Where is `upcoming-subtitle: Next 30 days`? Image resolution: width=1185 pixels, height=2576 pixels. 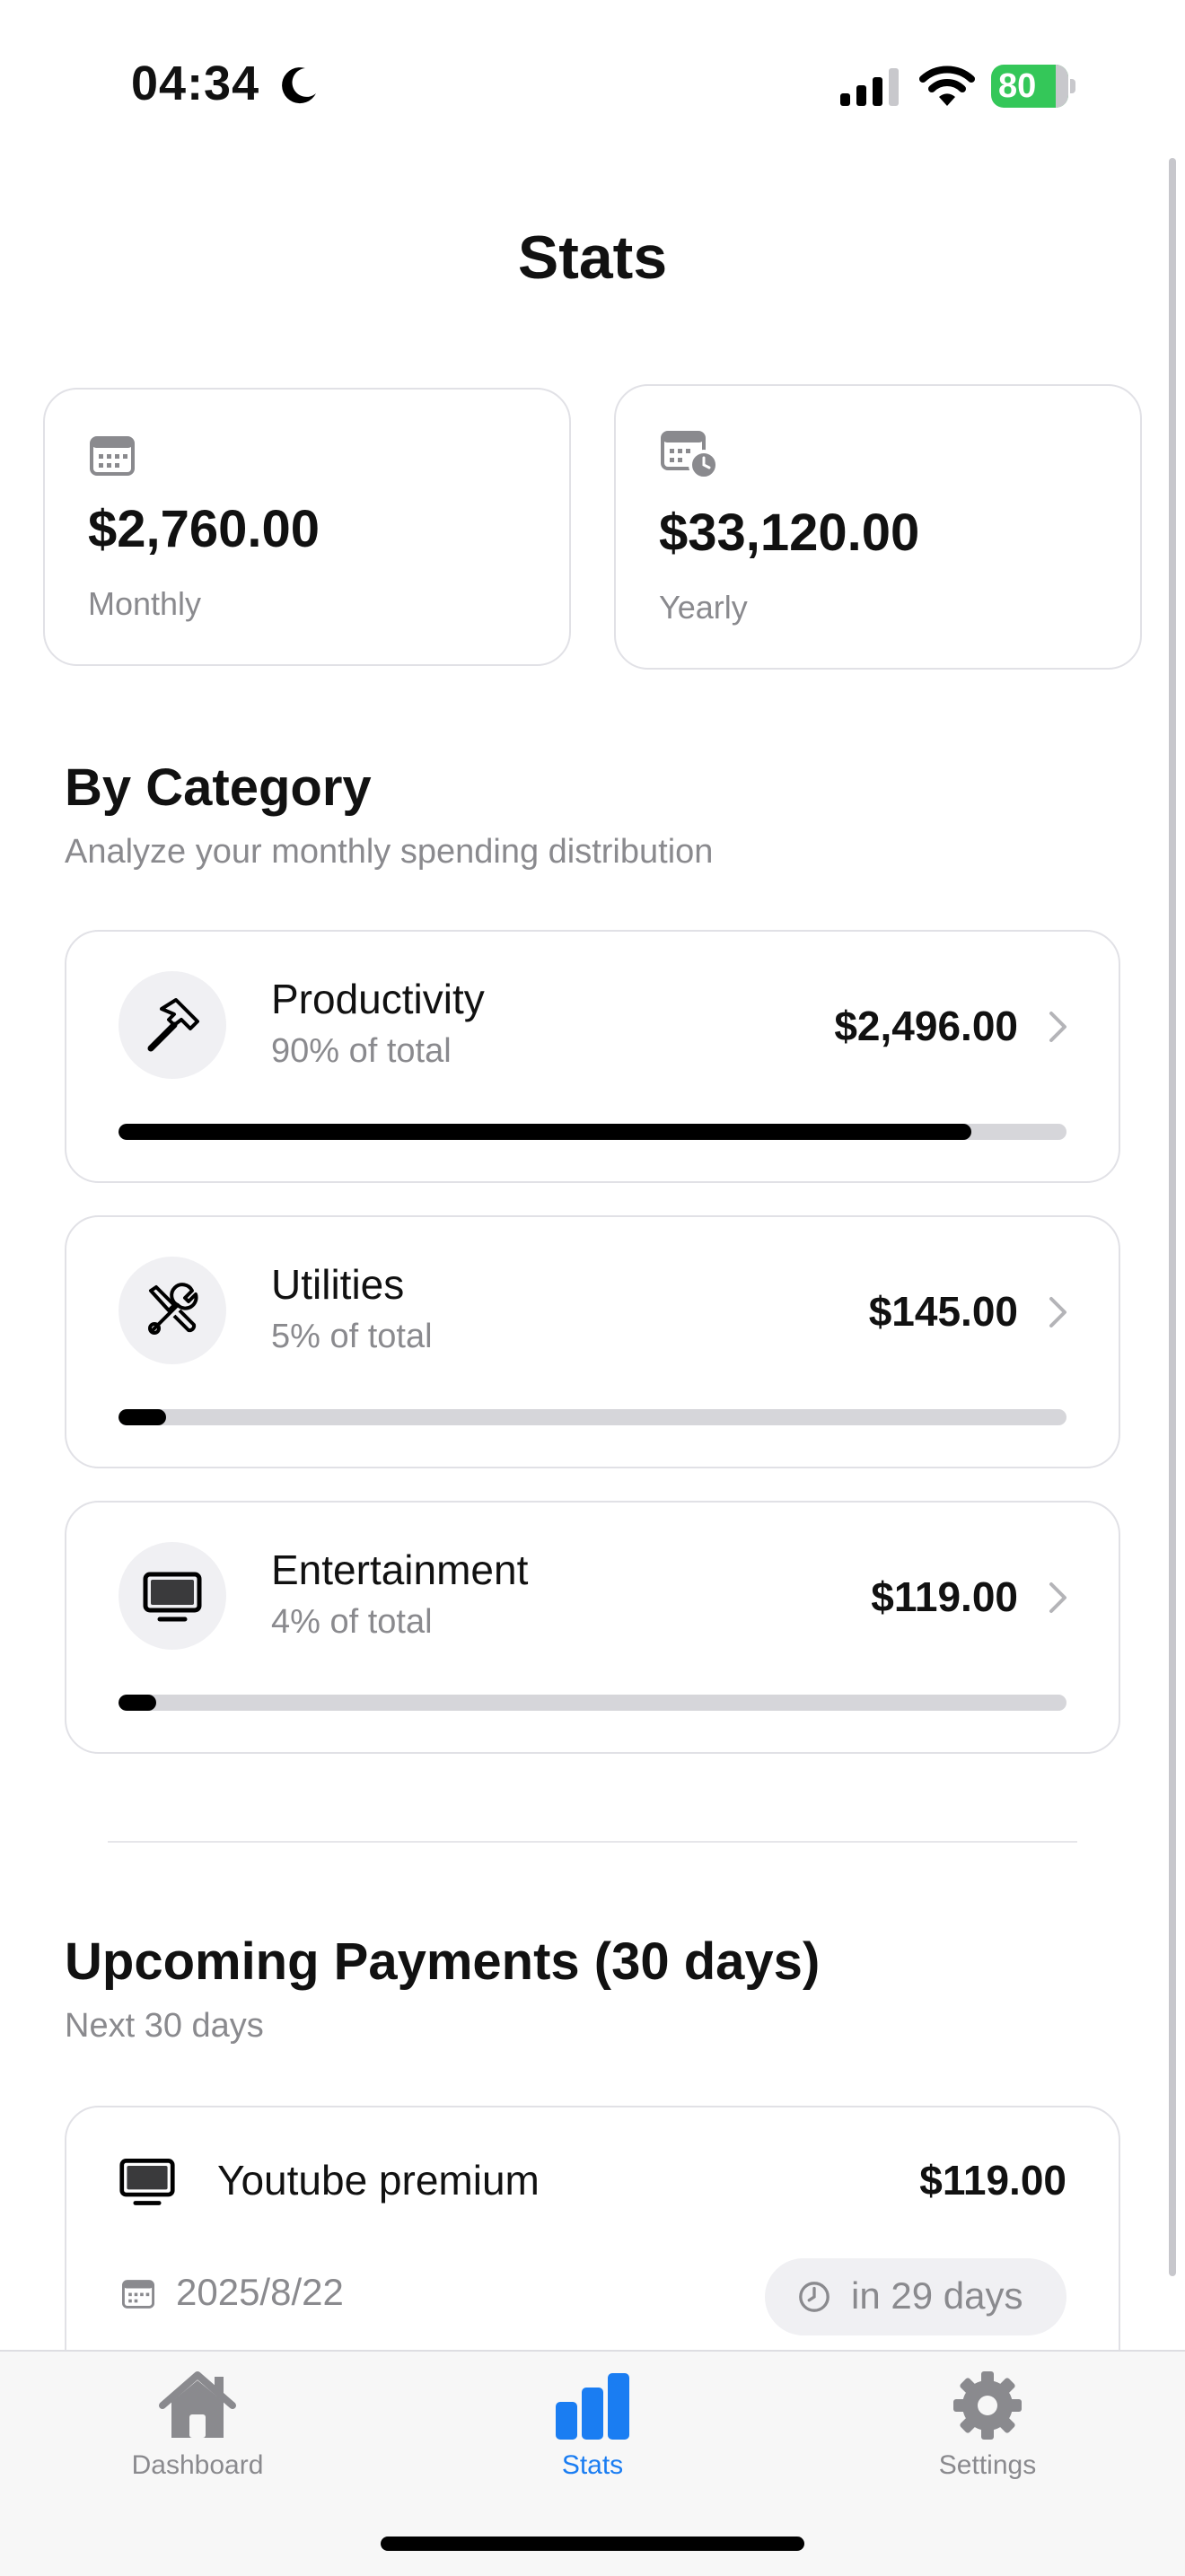
upcoming-subtitle: Next 30 days is located at coordinates (164, 2026).